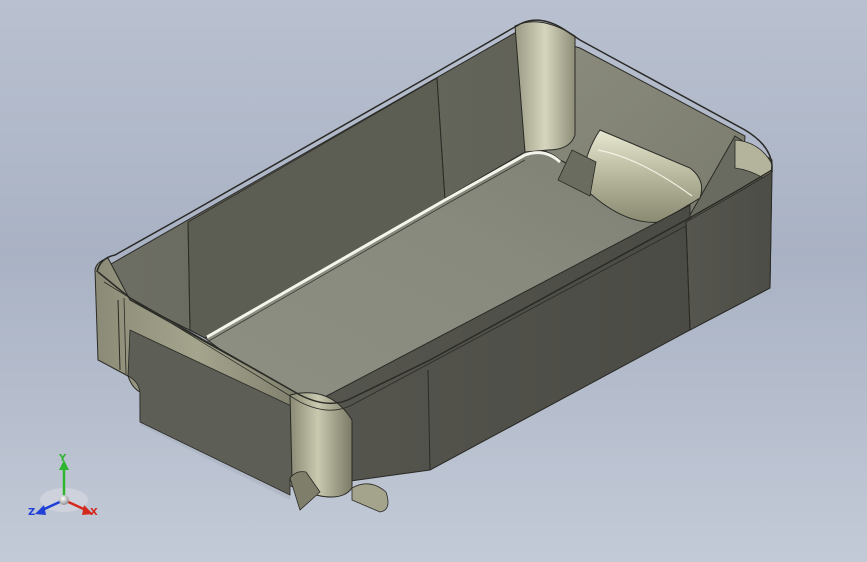 Image resolution: width=867 pixels, height=562 pixels. Describe the element at coordinates (370, 498) in the screenshot. I see `tray-corner-foot` at that location.